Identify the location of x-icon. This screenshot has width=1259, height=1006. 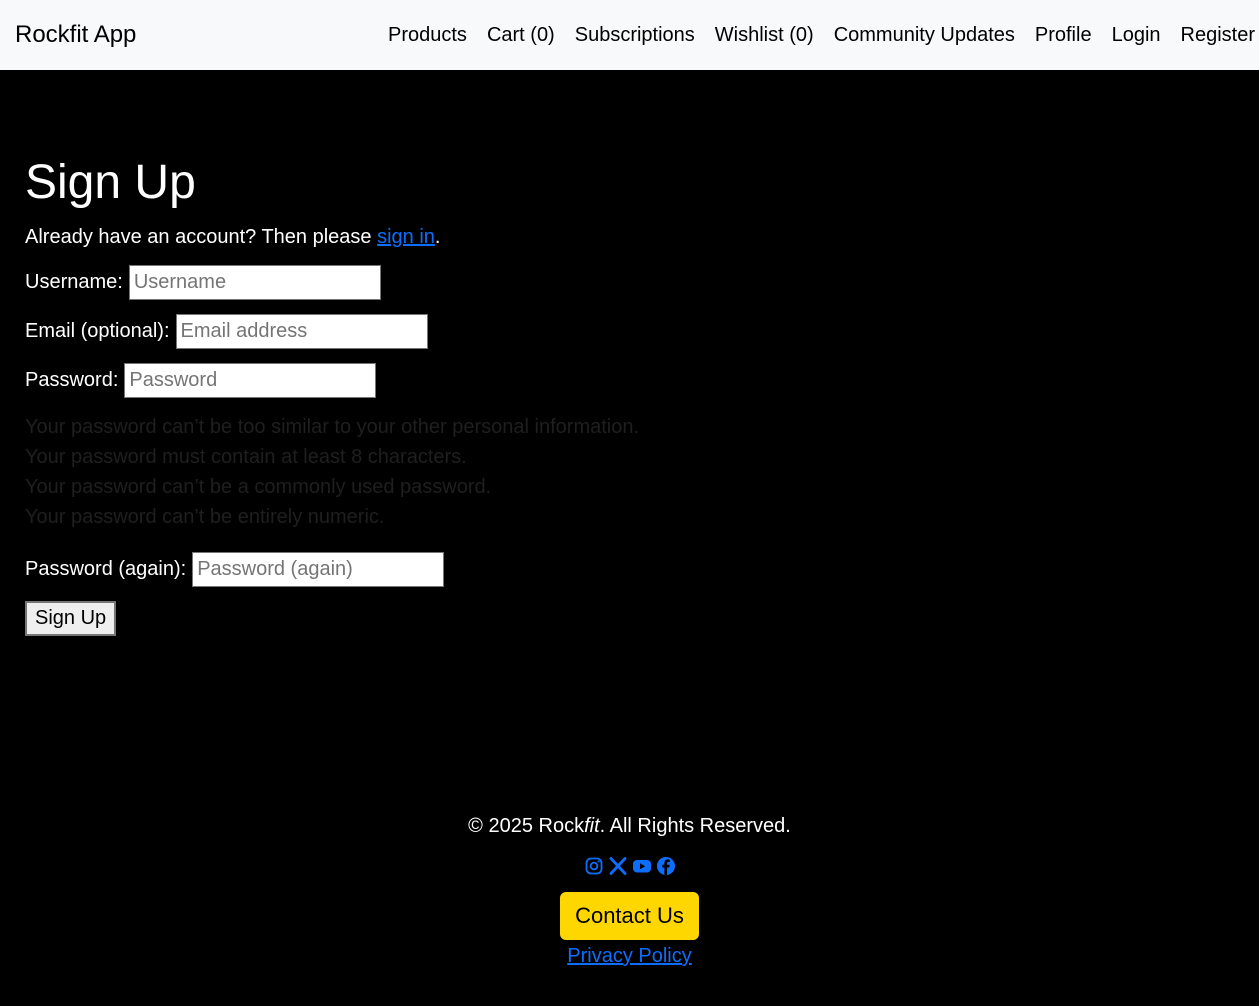
(618, 866).